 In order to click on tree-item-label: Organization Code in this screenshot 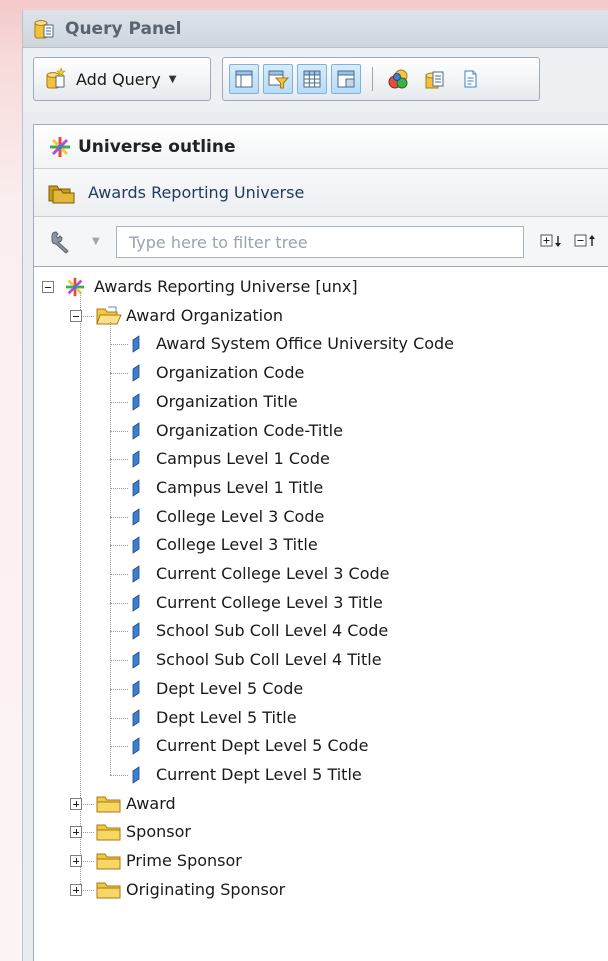, I will do `click(230, 373)`.